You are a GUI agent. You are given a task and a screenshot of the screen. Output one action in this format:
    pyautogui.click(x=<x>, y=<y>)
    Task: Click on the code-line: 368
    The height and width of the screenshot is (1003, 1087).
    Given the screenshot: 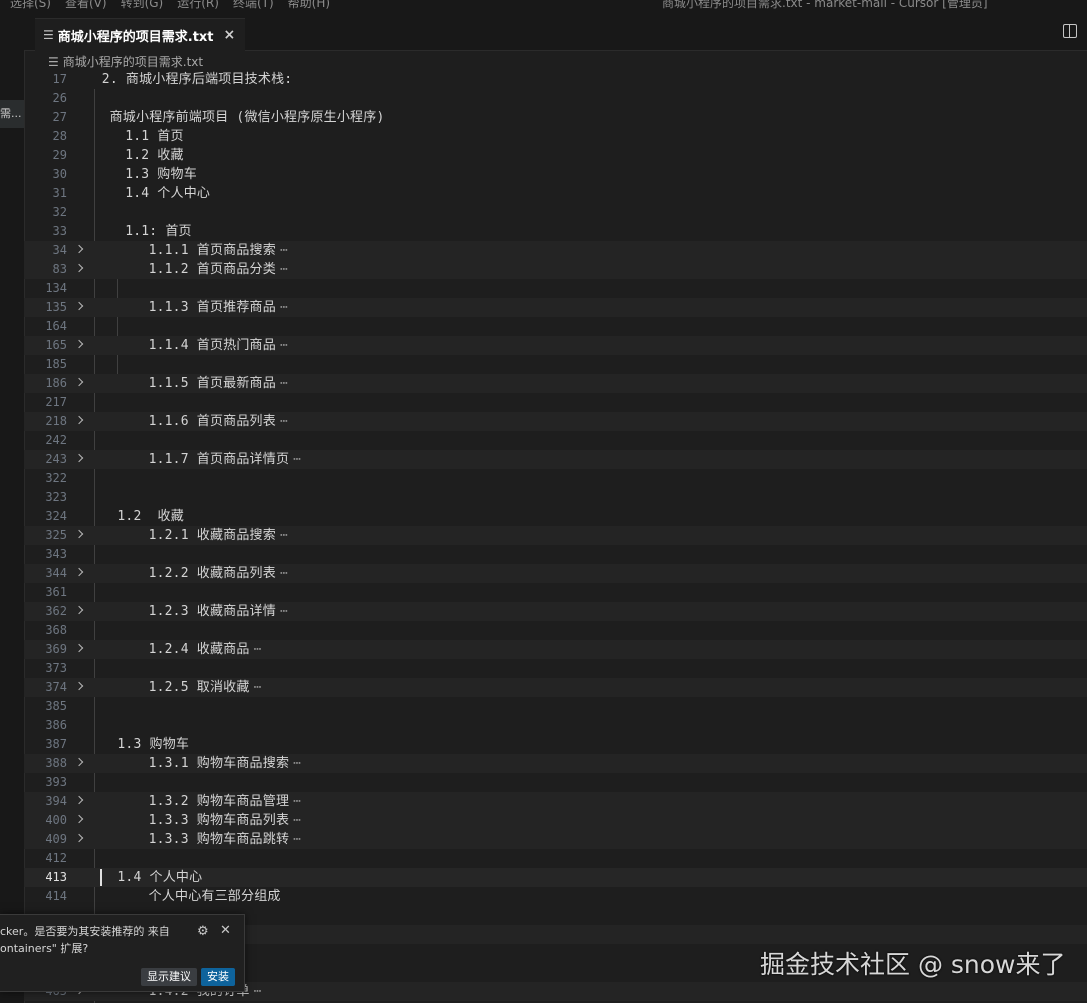 What is the action you would take?
    pyautogui.click(x=555, y=630)
    